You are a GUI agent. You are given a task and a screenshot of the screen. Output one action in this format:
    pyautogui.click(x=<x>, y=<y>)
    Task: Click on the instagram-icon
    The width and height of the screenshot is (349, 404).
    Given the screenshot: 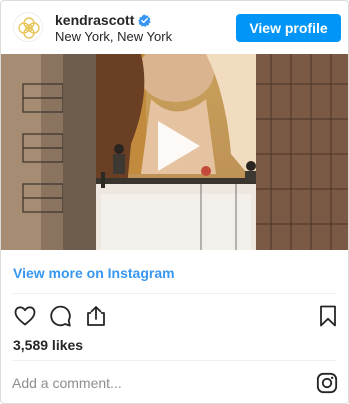 What is the action you would take?
    pyautogui.click(x=327, y=383)
    